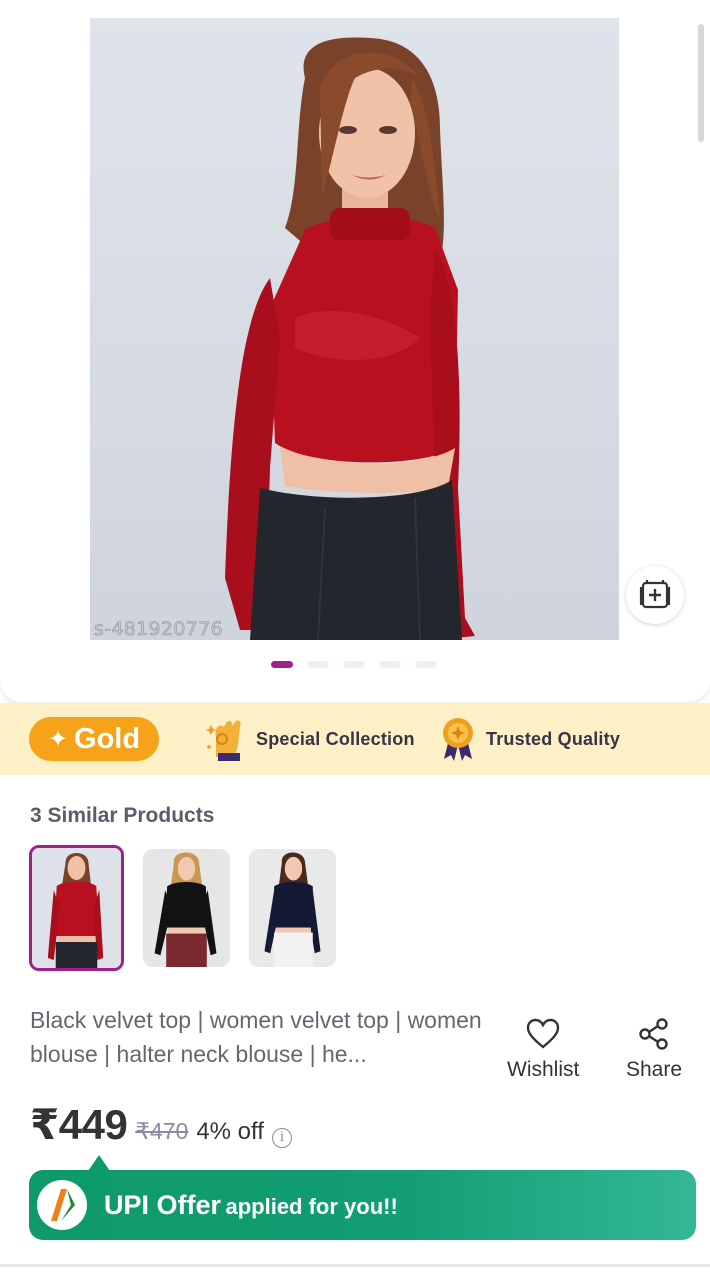 The image size is (710, 1280). I want to click on upi-offer-banner: UPI Offer applied for you!!, so click(362, 1205).